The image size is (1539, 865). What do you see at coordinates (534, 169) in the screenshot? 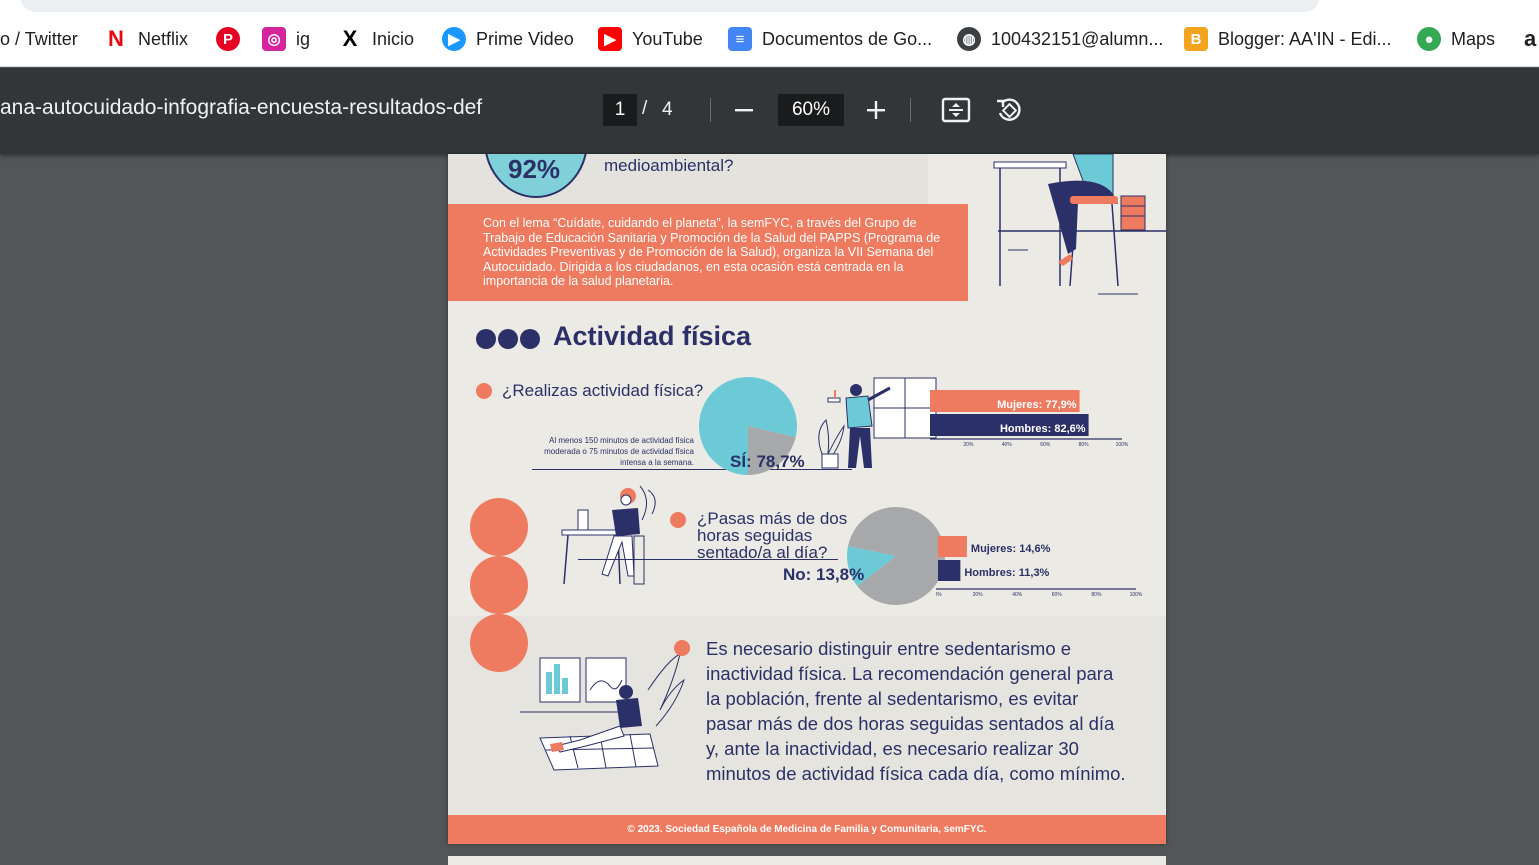
I see `top-percent: 92%` at bounding box center [534, 169].